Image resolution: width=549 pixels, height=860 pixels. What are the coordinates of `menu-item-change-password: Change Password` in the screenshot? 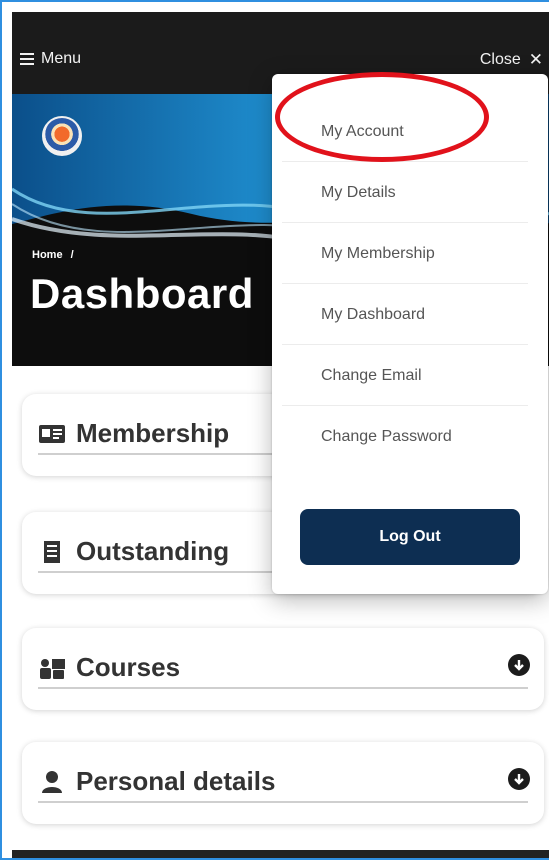 It's located at (405, 437).